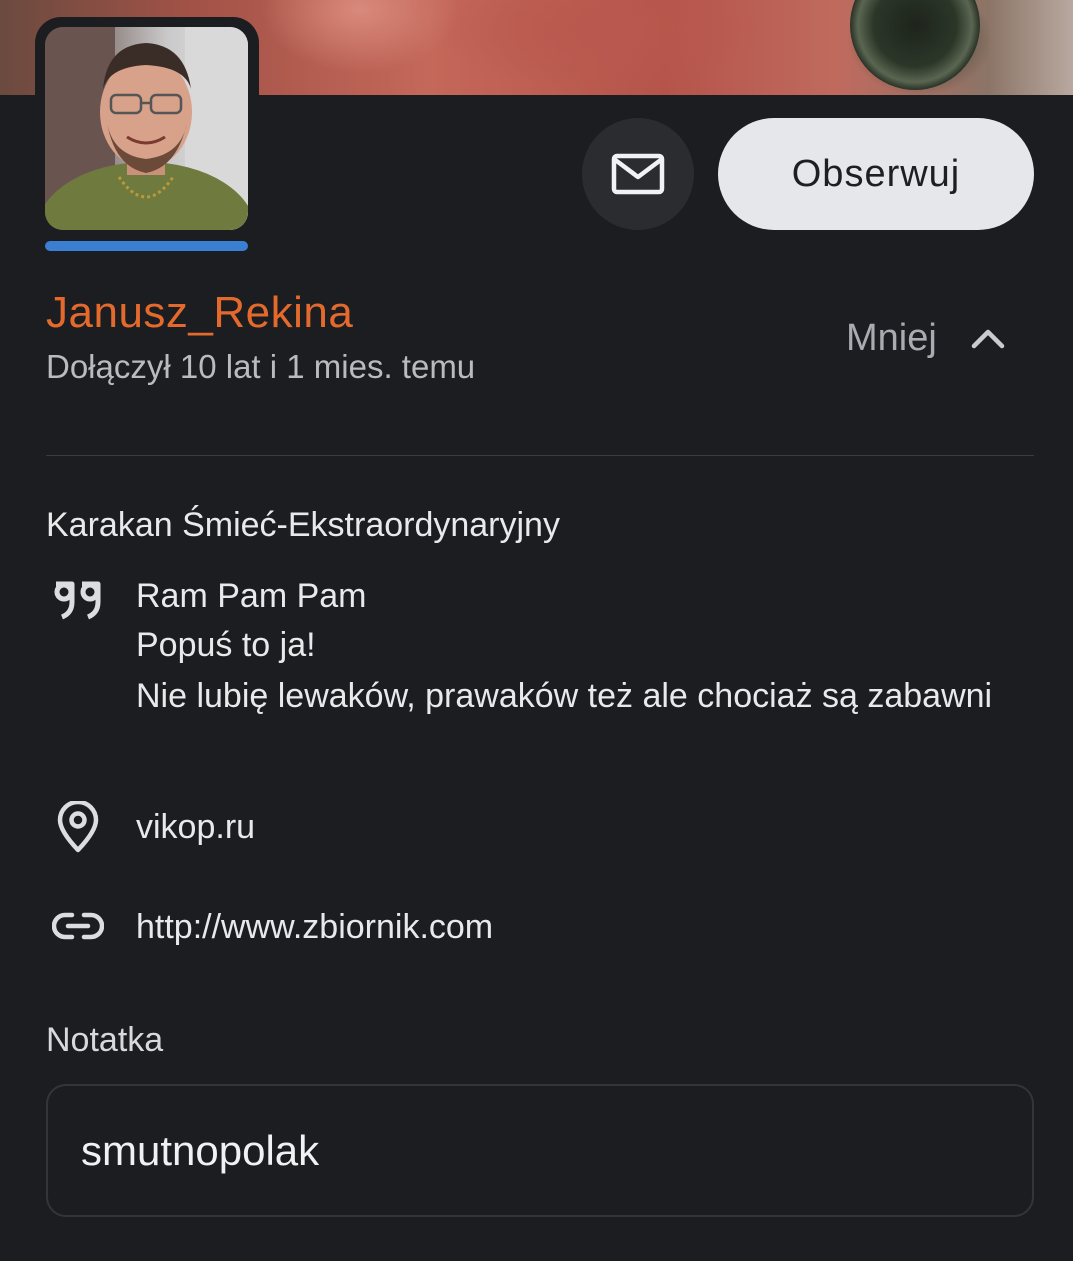  I want to click on avatar, so click(146, 128).